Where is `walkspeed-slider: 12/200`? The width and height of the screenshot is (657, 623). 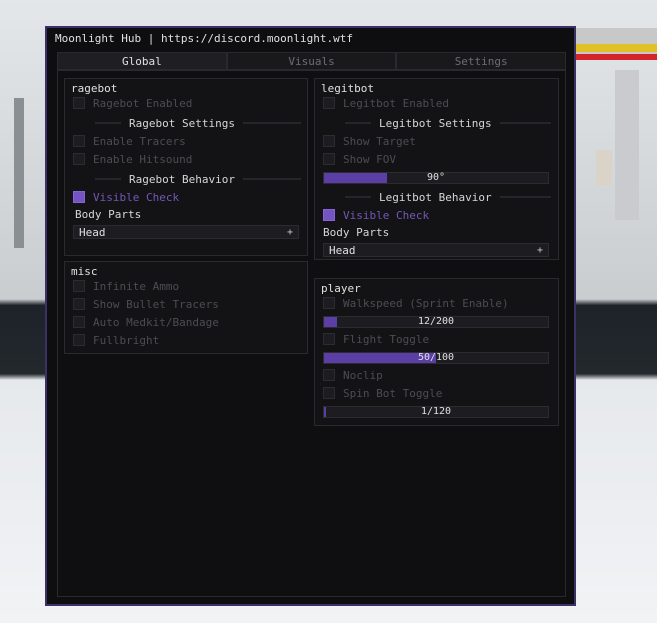 walkspeed-slider: 12/200 is located at coordinates (436, 322).